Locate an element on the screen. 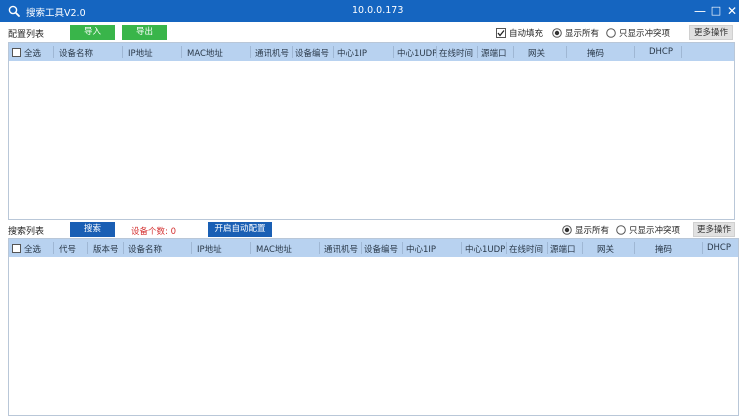  config-toolbar: 配置列表 导入 导出 自动填充 显示所有 只显示冲突项 更多操作 is located at coordinates (369, 33).